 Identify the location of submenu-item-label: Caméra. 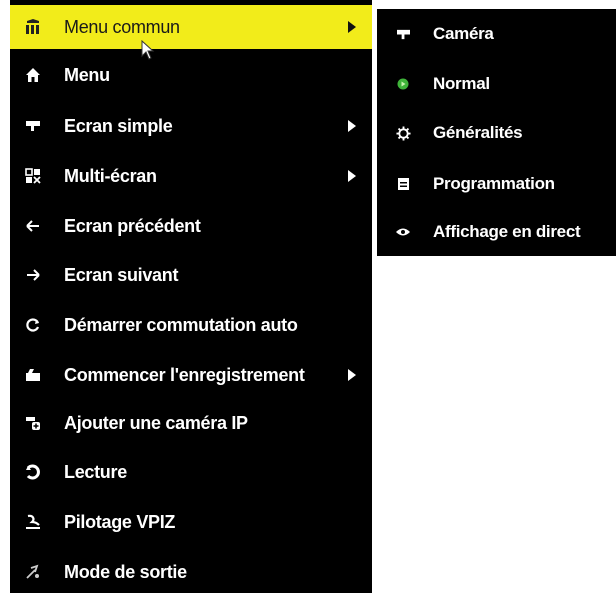
(463, 33).